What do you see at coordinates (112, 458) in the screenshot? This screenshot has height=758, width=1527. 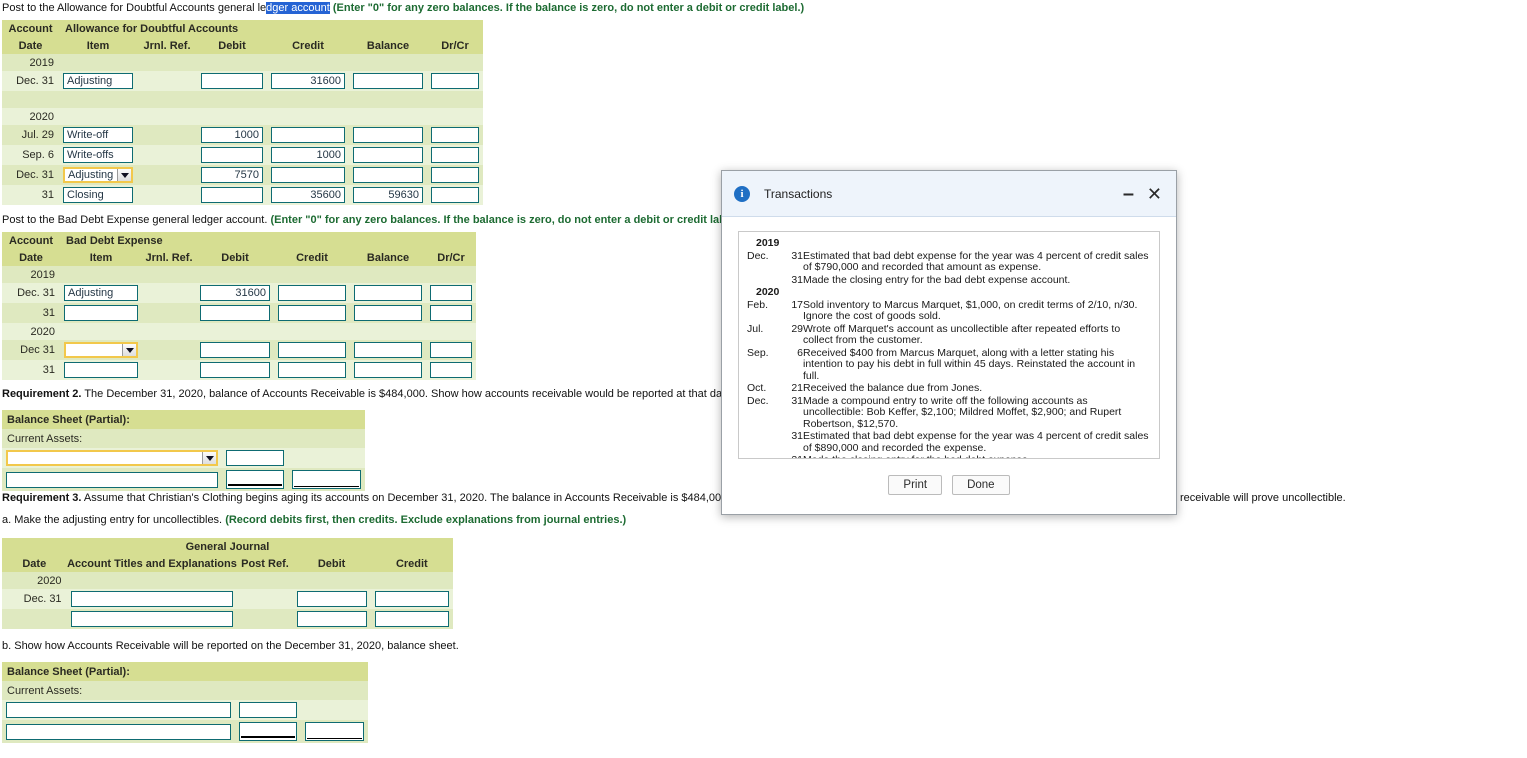 I see `bs2-row1-account-select` at bounding box center [112, 458].